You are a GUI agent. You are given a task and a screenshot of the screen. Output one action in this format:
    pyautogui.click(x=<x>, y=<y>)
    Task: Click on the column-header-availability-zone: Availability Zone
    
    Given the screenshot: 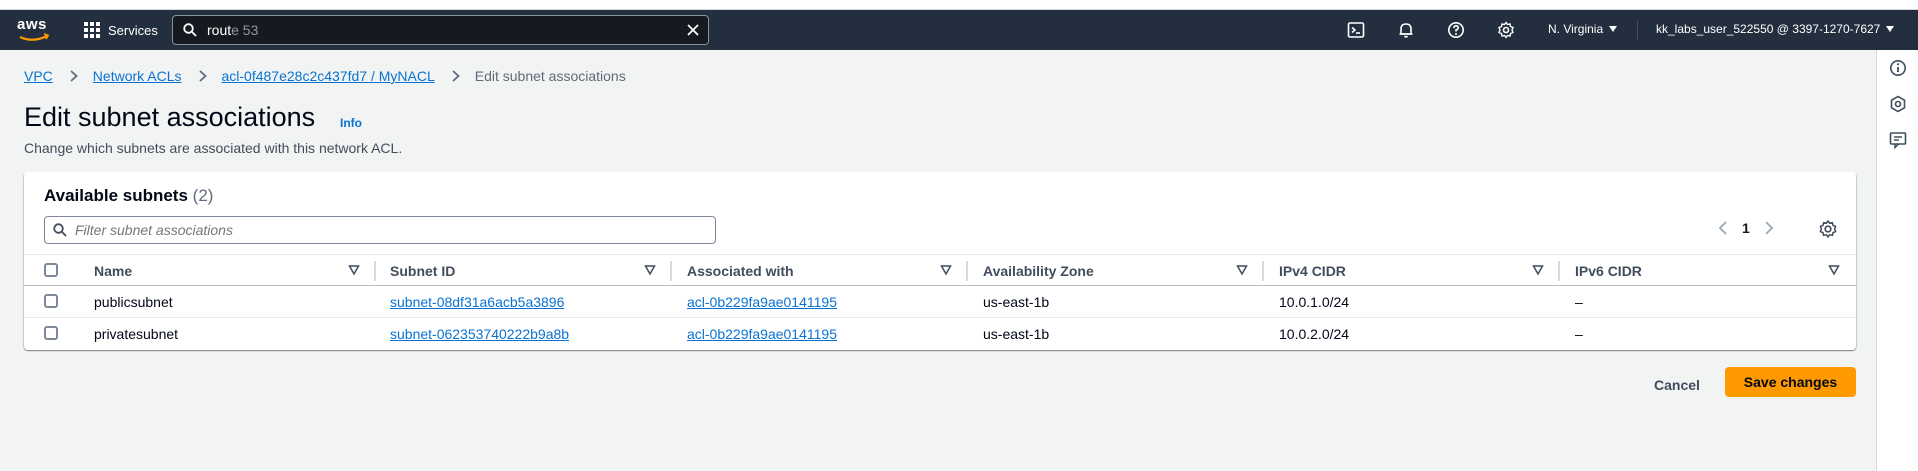 What is the action you would take?
    pyautogui.click(x=1038, y=271)
    